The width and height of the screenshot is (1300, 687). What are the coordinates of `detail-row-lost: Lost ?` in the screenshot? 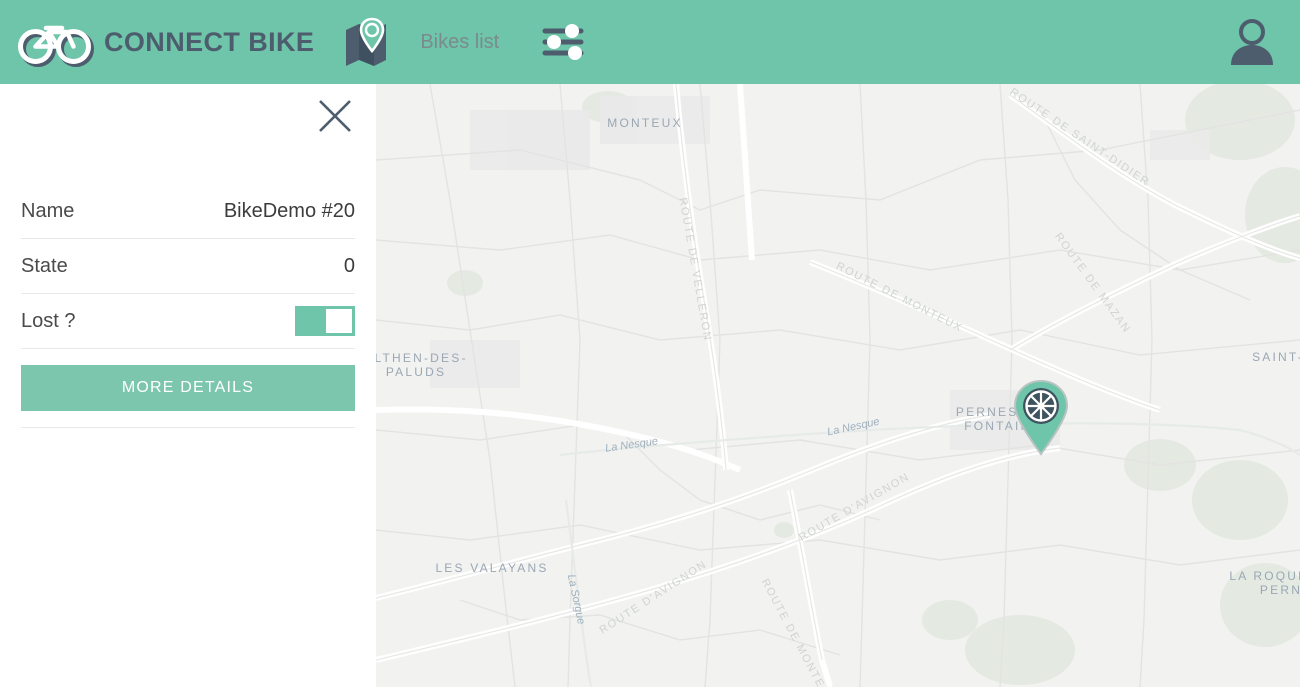 It's located at (188, 321).